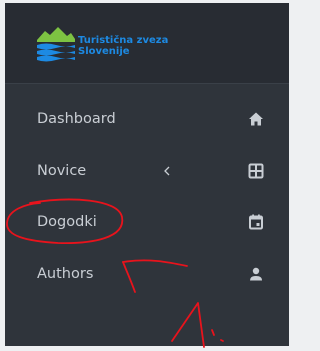  Describe the element at coordinates (147, 83) in the screenshot. I see `brand-divider` at that location.